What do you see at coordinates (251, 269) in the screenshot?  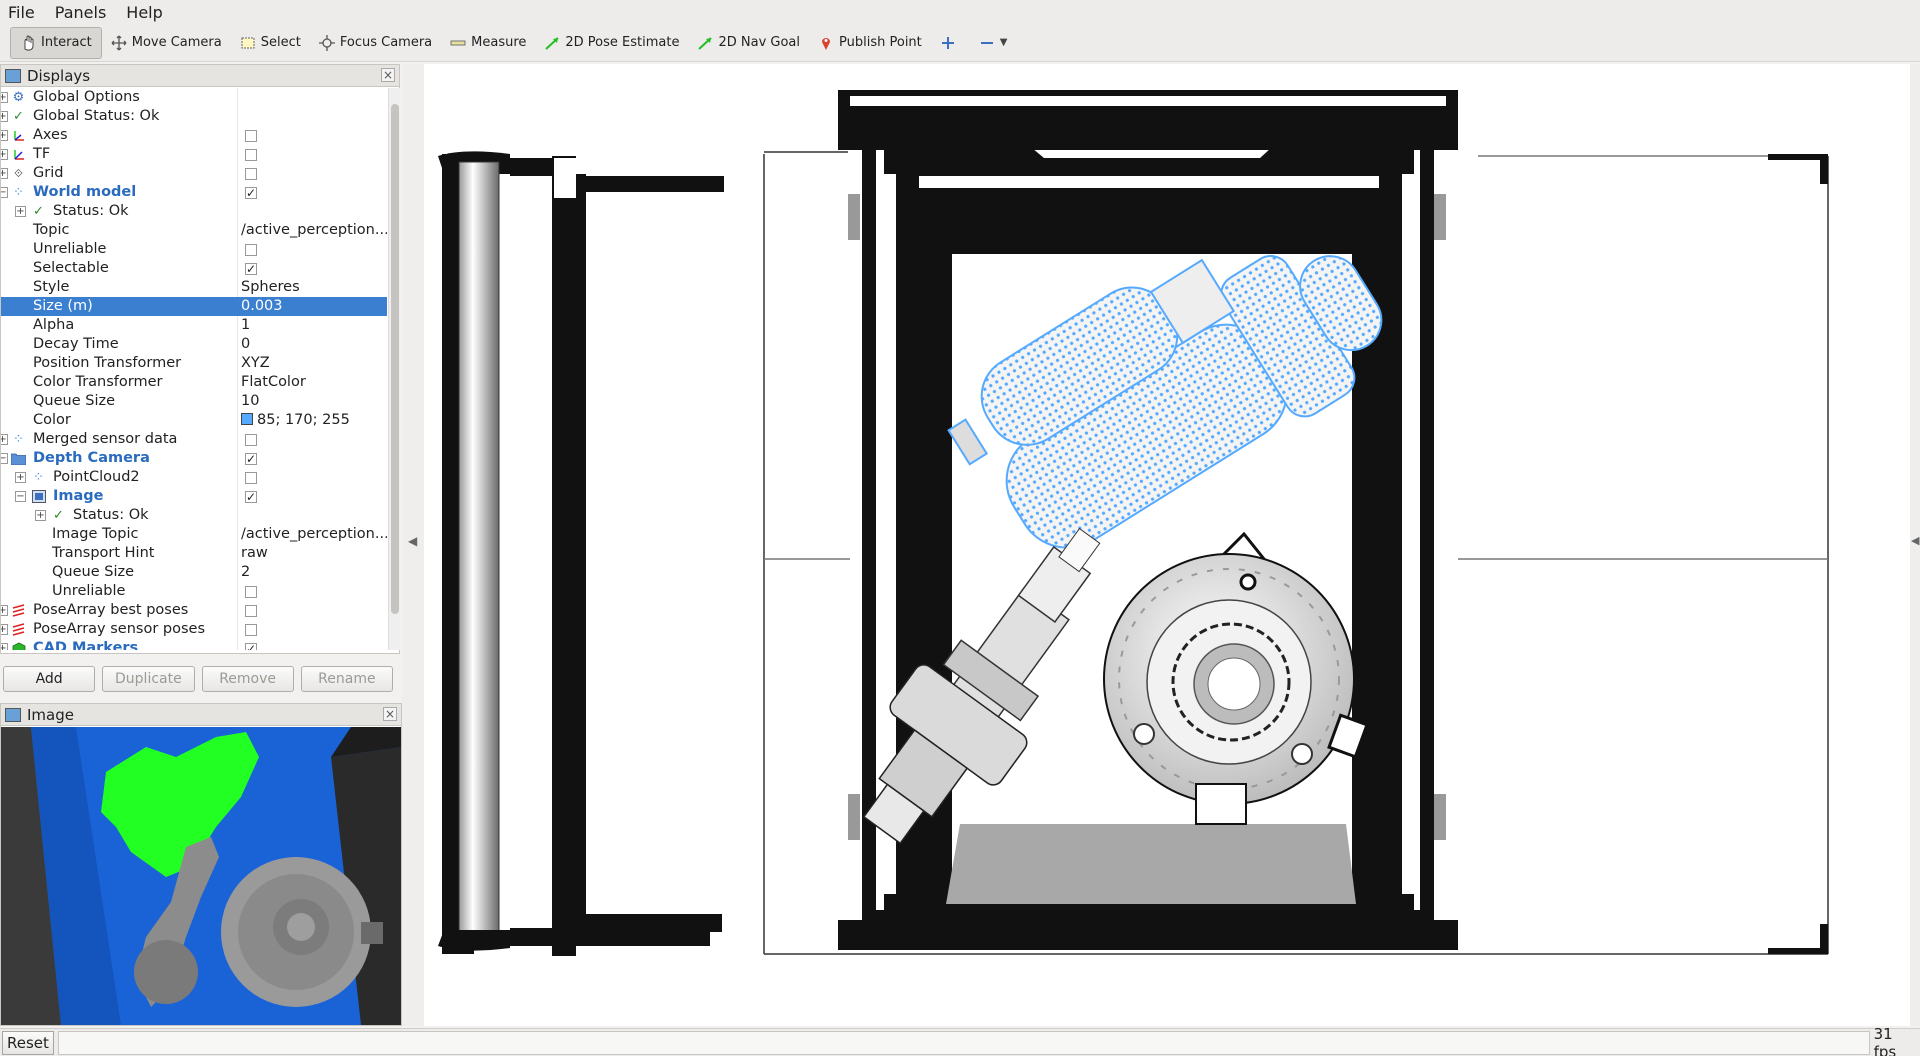 I see `property-checkbox: ✓` at bounding box center [251, 269].